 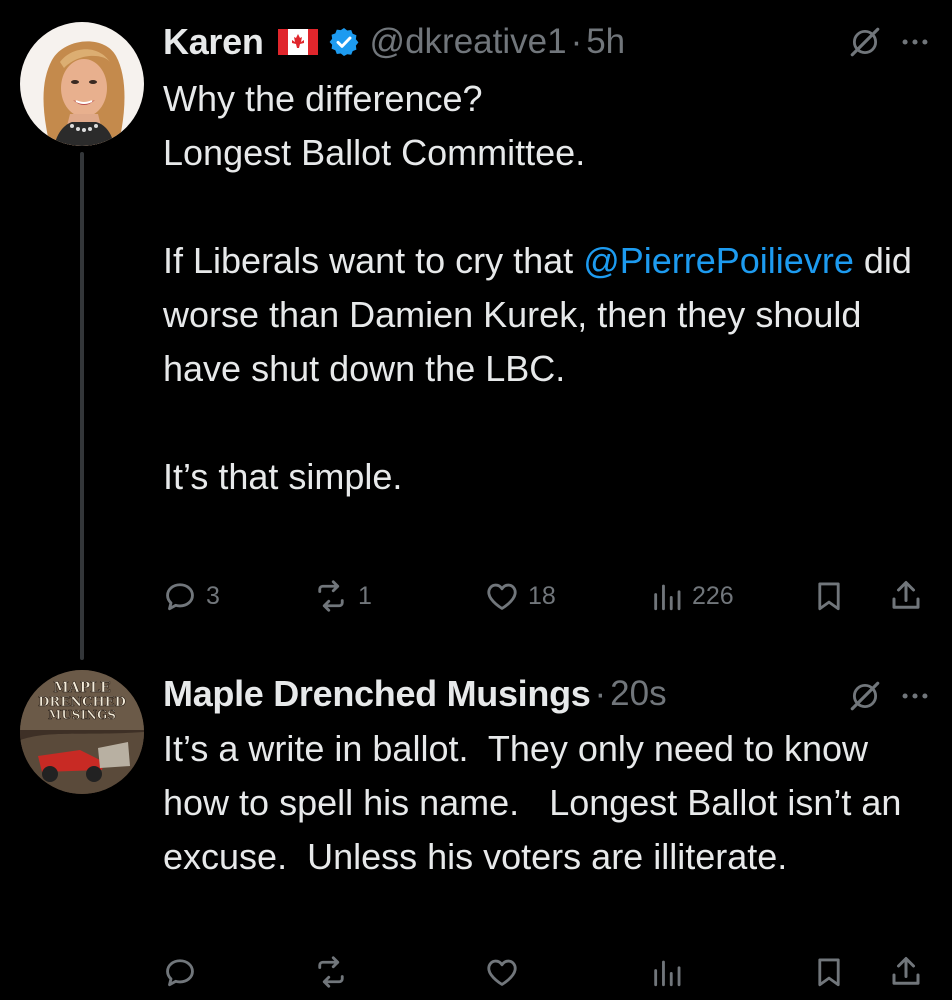 I want to click on reply-button: 3, so click(x=191, y=596).